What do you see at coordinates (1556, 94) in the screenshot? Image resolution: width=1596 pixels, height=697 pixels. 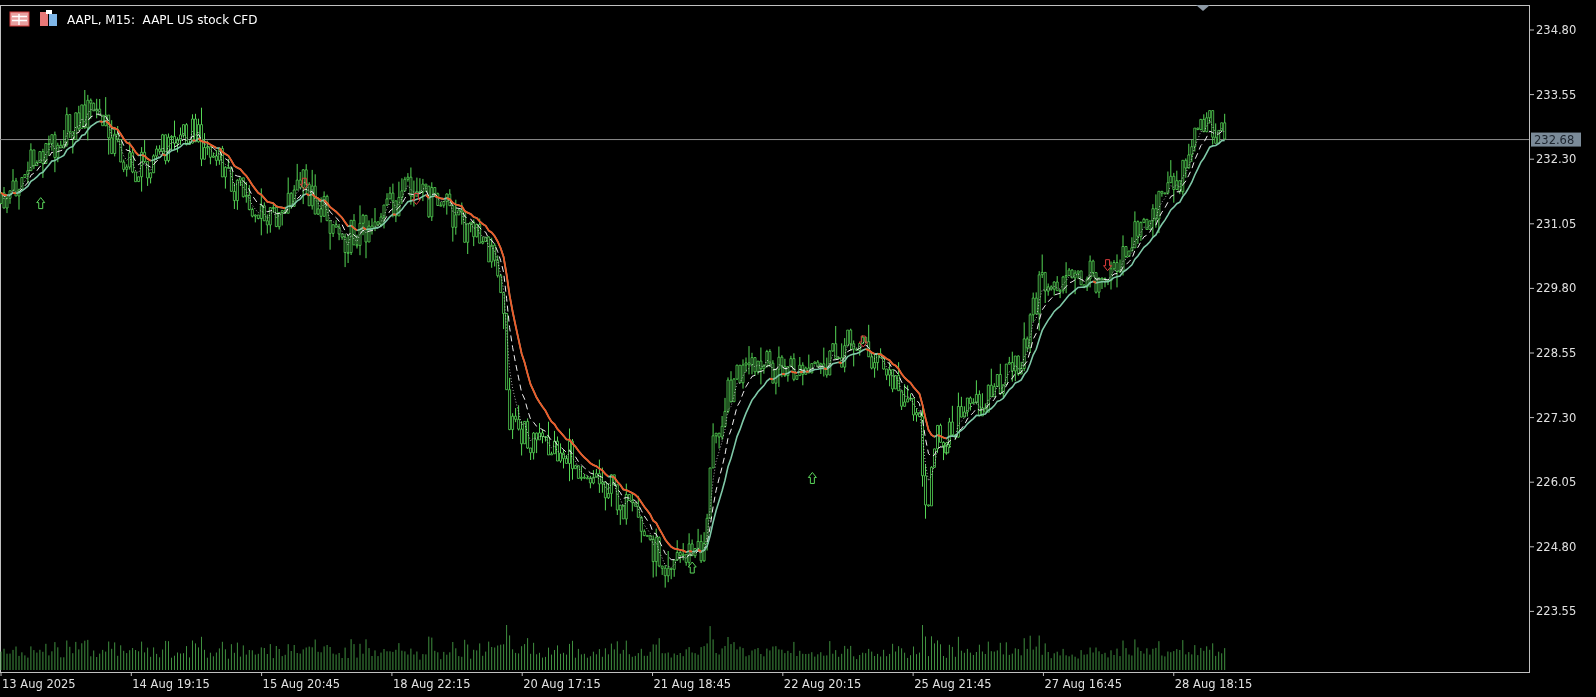 I see `price-label: 233.55` at bounding box center [1556, 94].